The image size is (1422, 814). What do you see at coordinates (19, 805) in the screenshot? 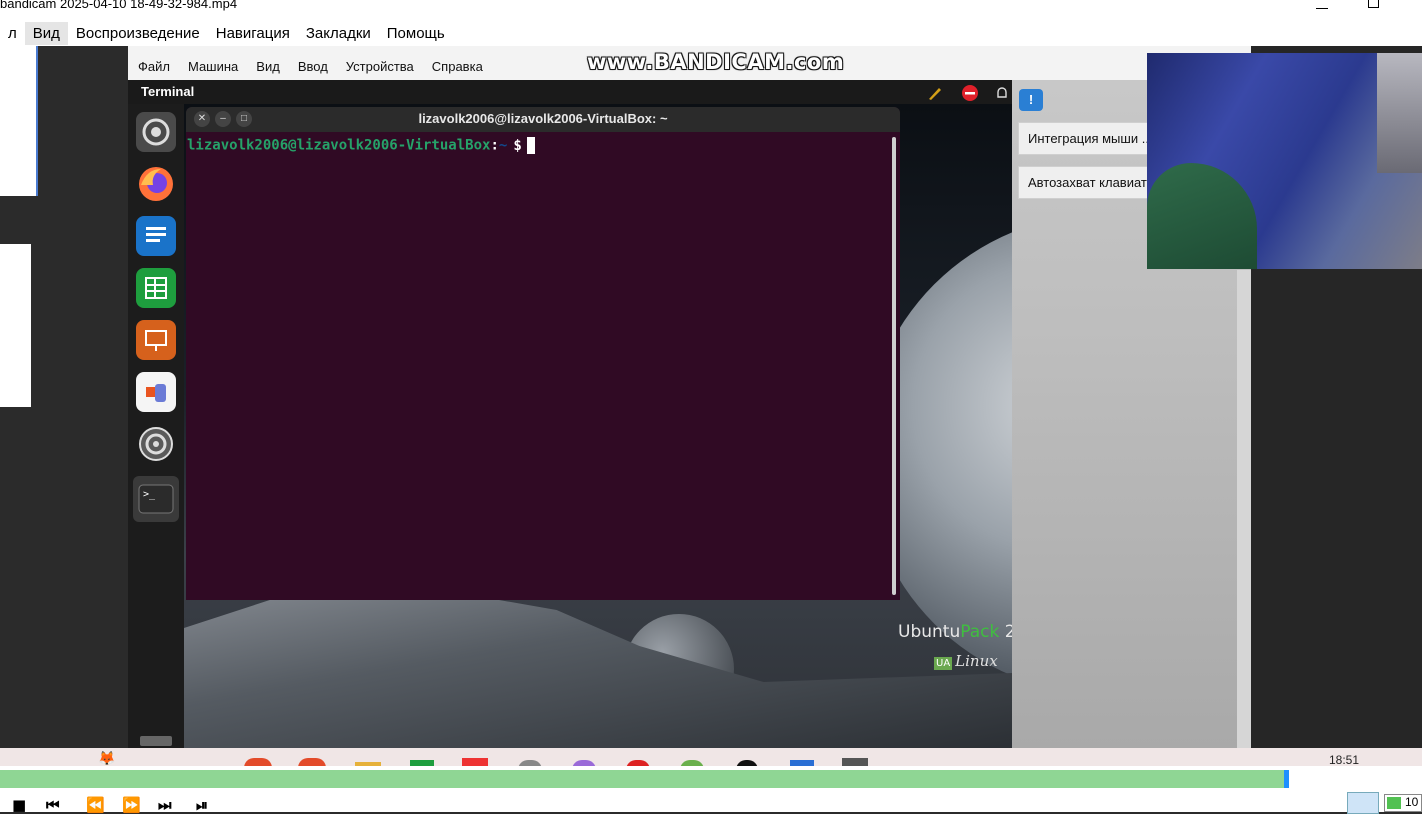
I see `stop-icon: ■` at bounding box center [19, 805].